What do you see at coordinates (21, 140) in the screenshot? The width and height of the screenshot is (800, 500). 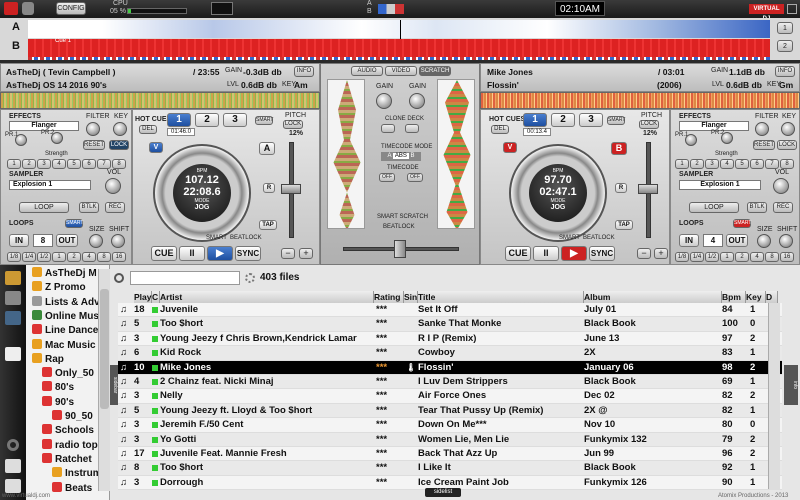 I see `deck-a-pr1-knob` at bounding box center [21, 140].